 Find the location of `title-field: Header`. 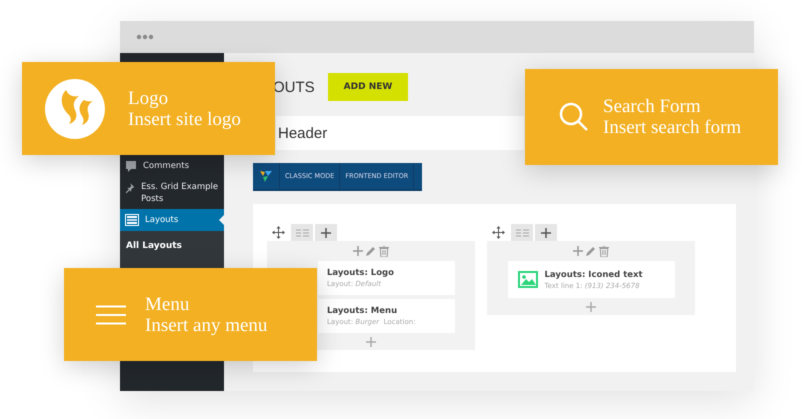

title-field: Header is located at coordinates (400, 133).